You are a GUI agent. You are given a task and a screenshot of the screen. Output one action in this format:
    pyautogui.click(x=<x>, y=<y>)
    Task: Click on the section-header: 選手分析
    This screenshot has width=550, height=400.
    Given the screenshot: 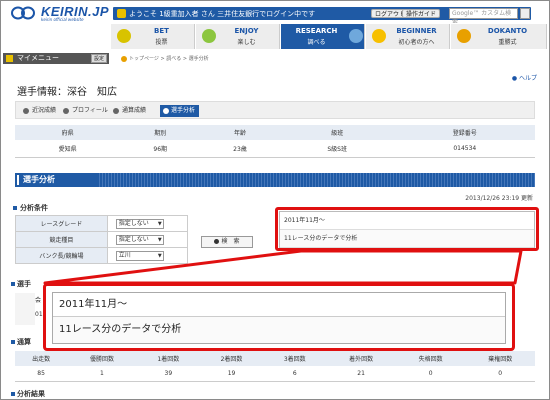 What is the action you would take?
    pyautogui.click(x=275, y=180)
    